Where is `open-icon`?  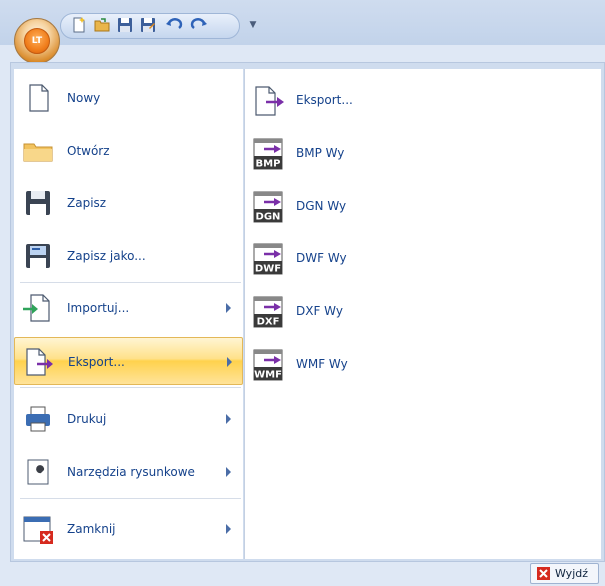 open-icon is located at coordinates (102, 25).